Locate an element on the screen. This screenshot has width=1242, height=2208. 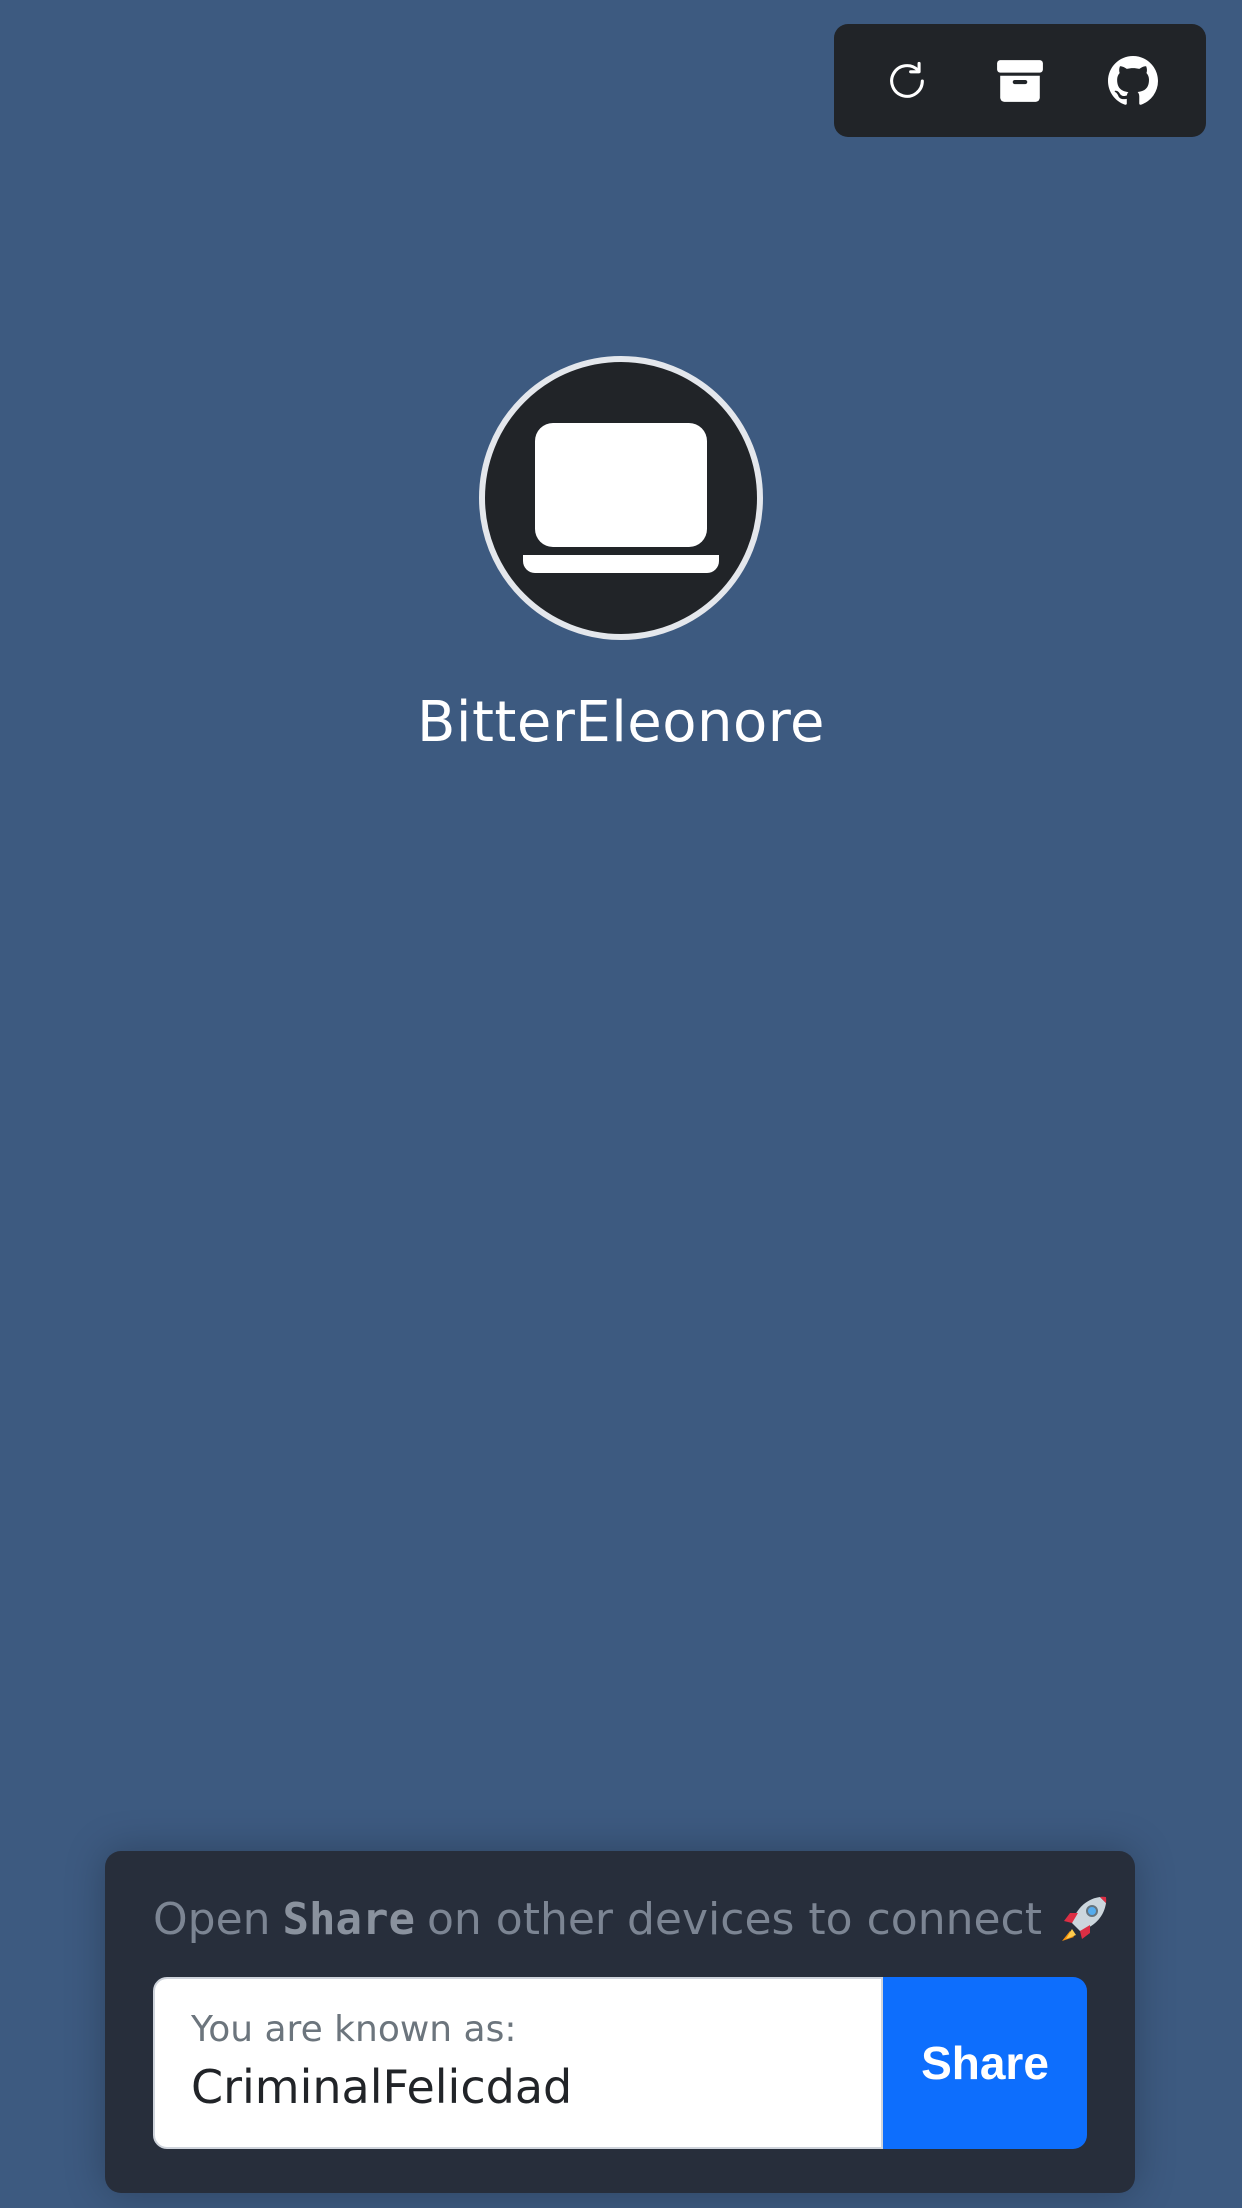
connect-suffix: on other devices to connect is located at coordinates (734, 1919).